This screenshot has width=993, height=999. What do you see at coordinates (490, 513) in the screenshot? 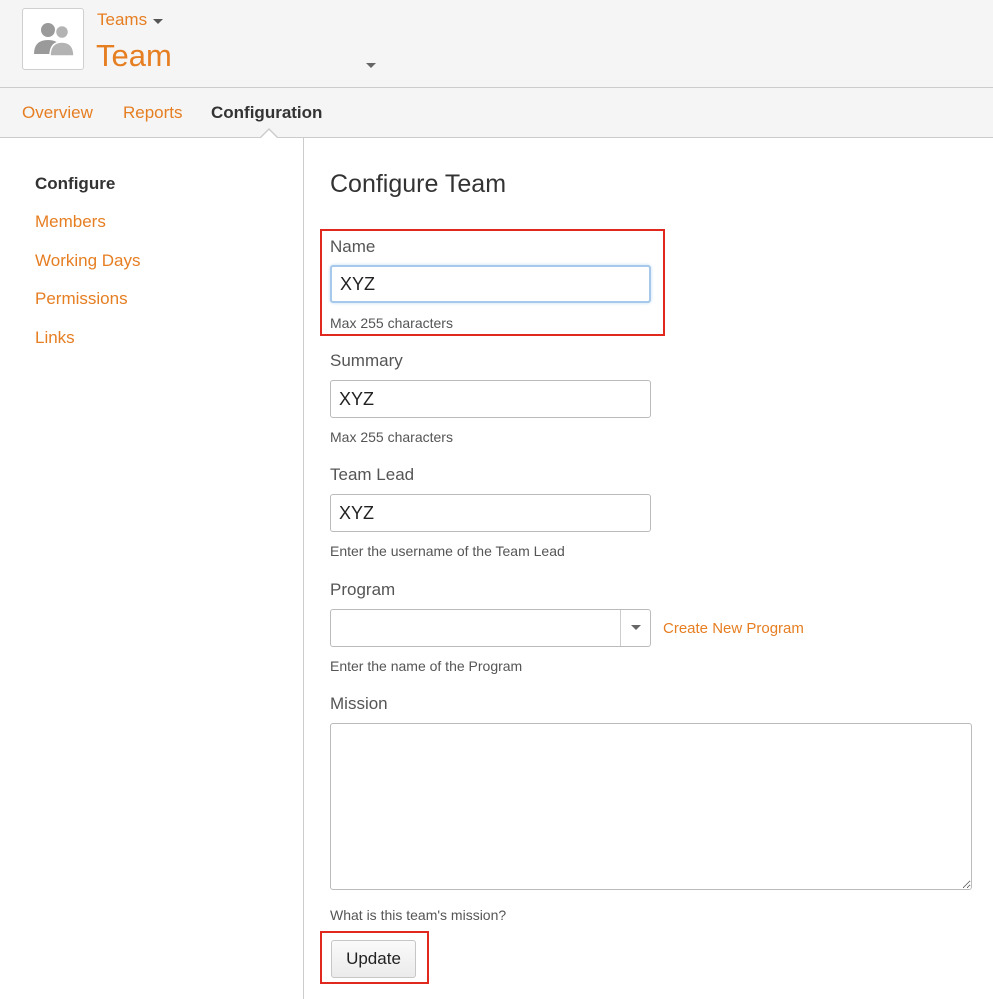
I see `team-lead-input` at bounding box center [490, 513].